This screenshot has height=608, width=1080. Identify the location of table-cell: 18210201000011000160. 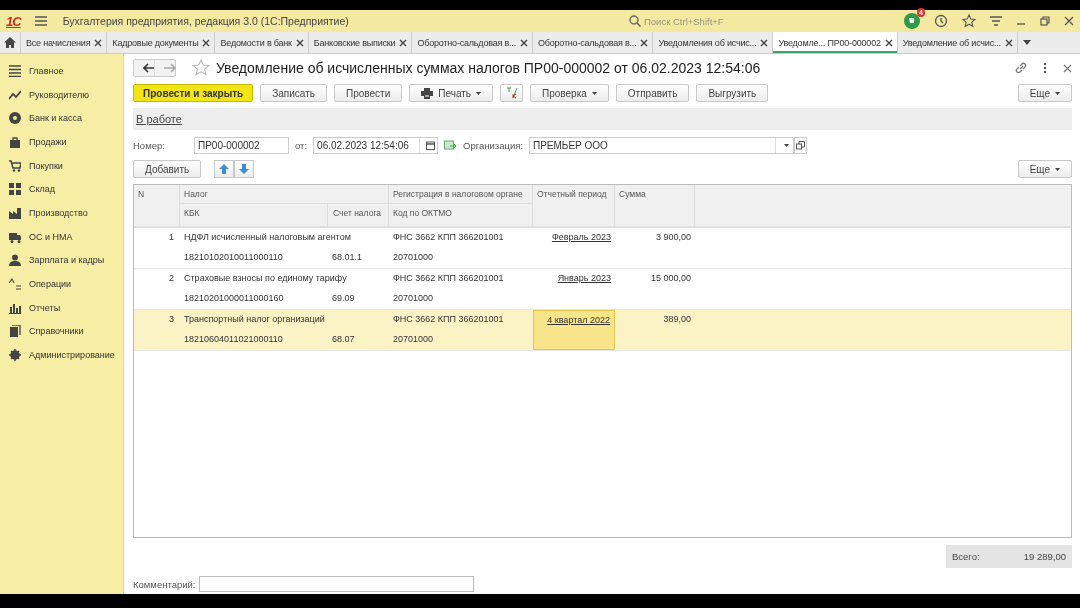
(234, 298).